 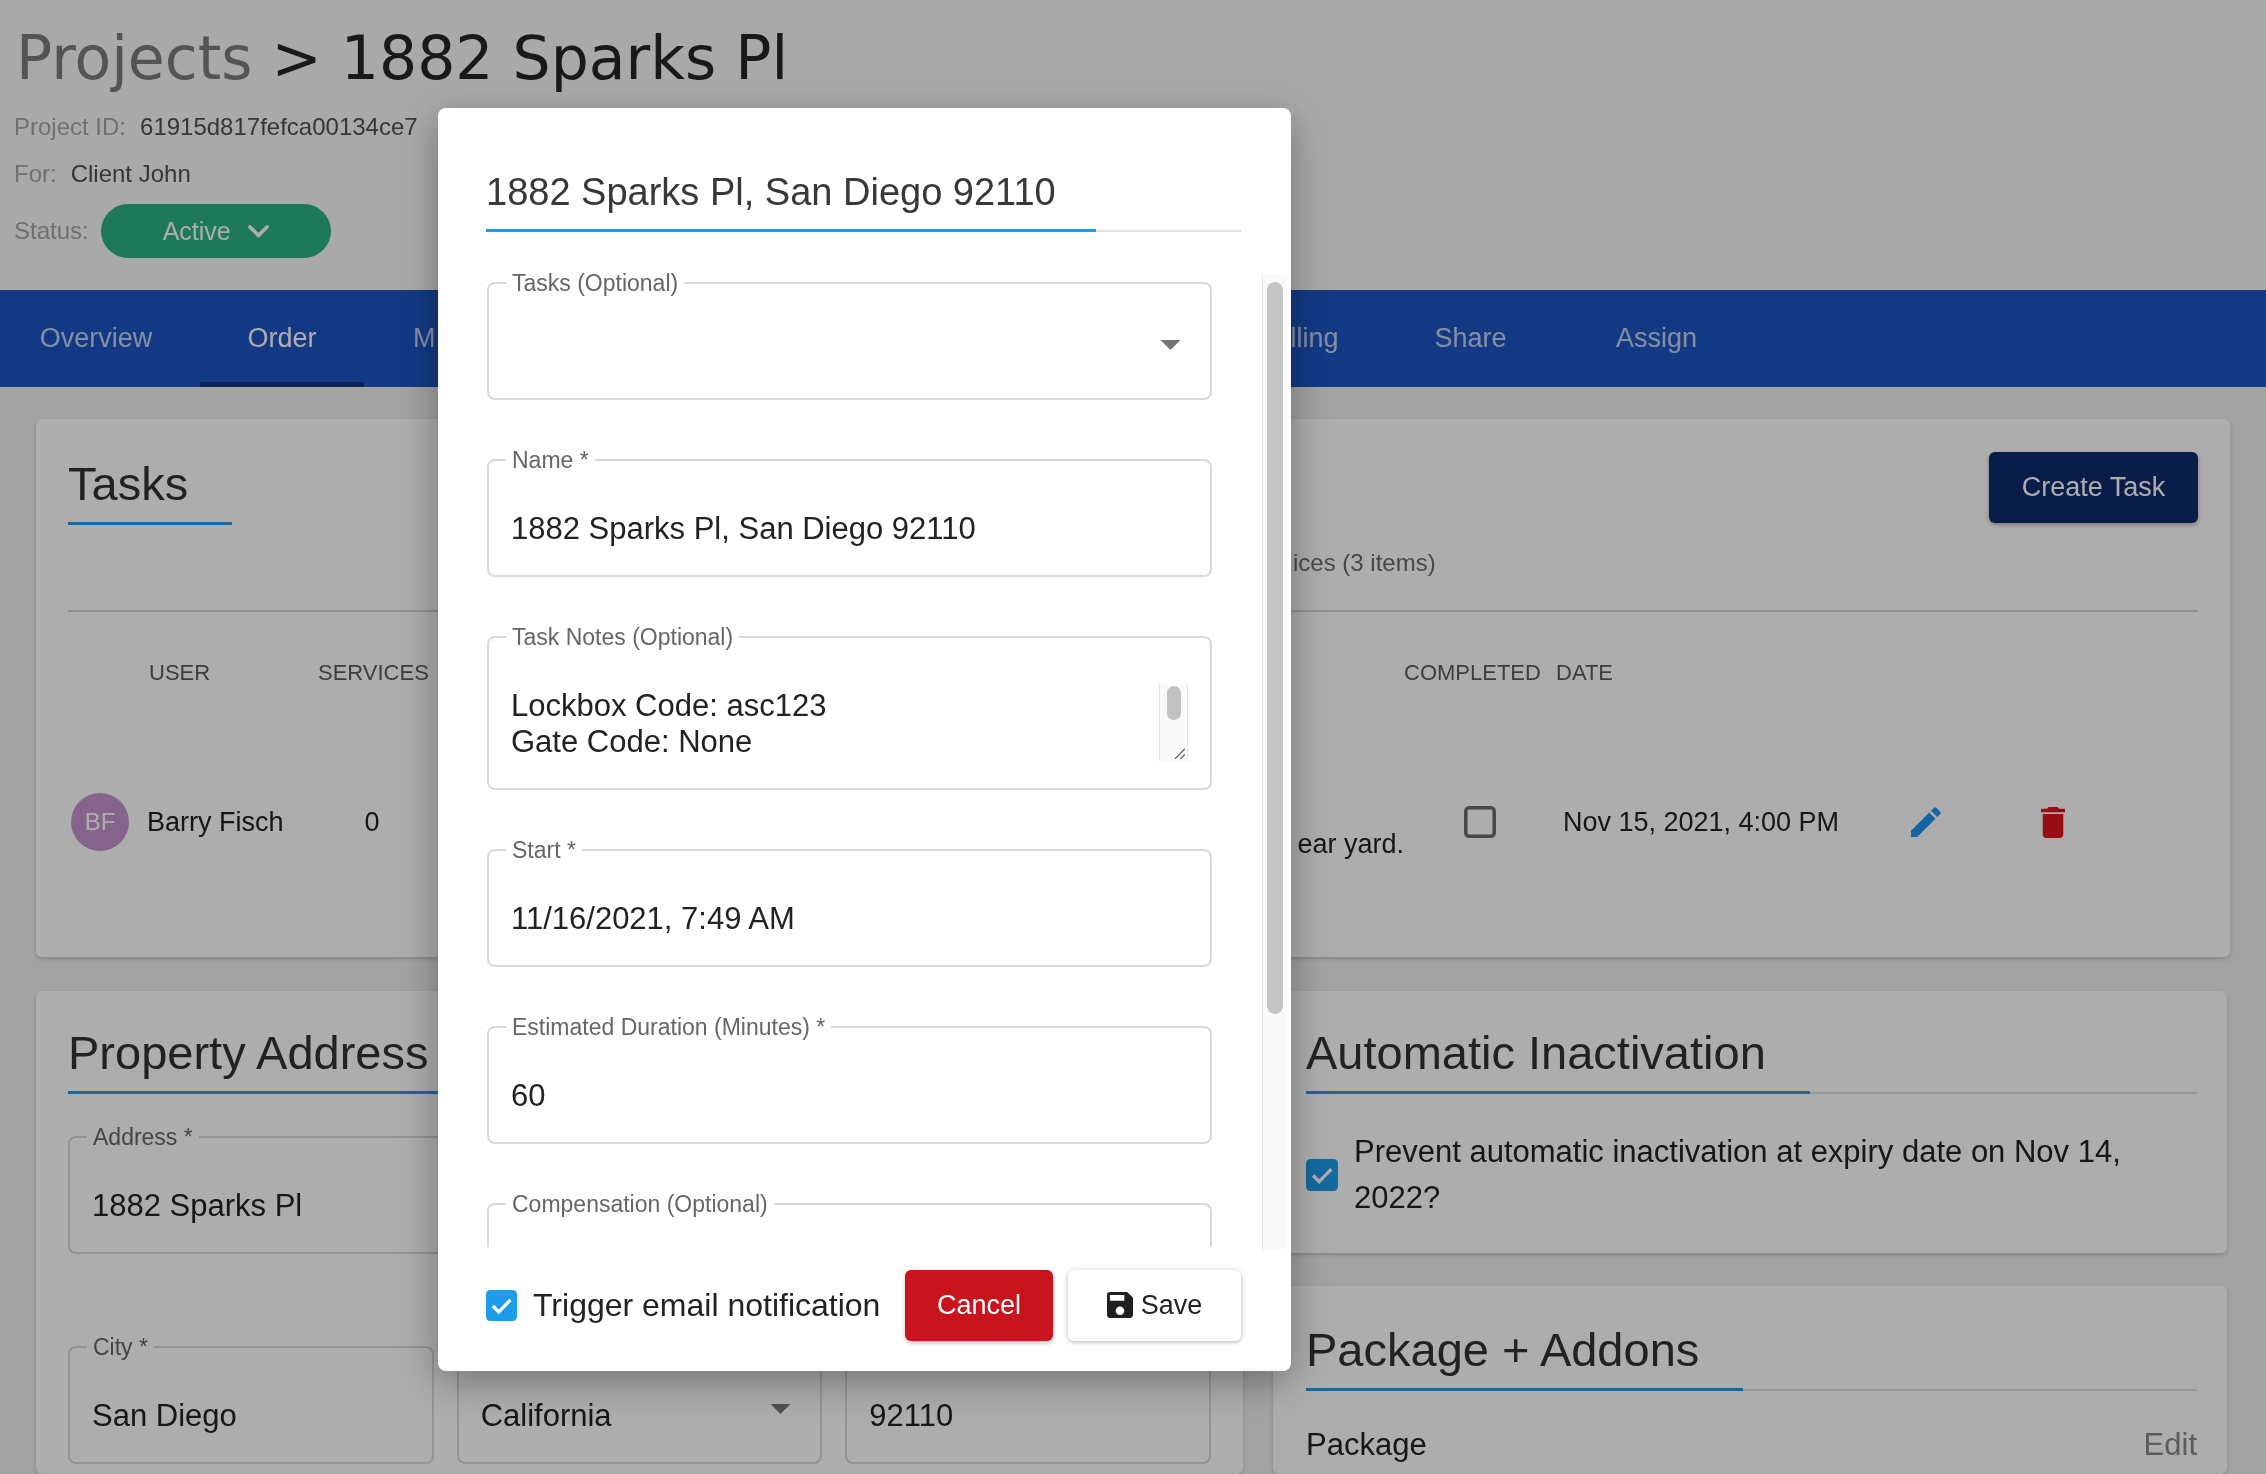 What do you see at coordinates (1154, 1305) in the screenshot?
I see `save-button: Save` at bounding box center [1154, 1305].